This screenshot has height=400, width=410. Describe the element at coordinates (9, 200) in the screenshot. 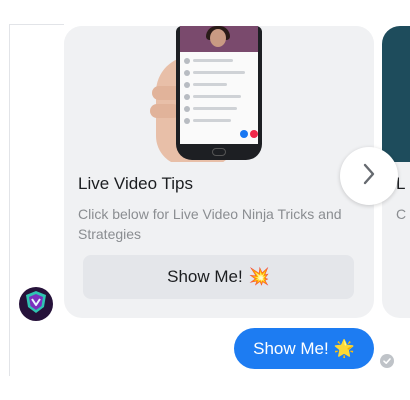

I see `panel-border-left` at that location.